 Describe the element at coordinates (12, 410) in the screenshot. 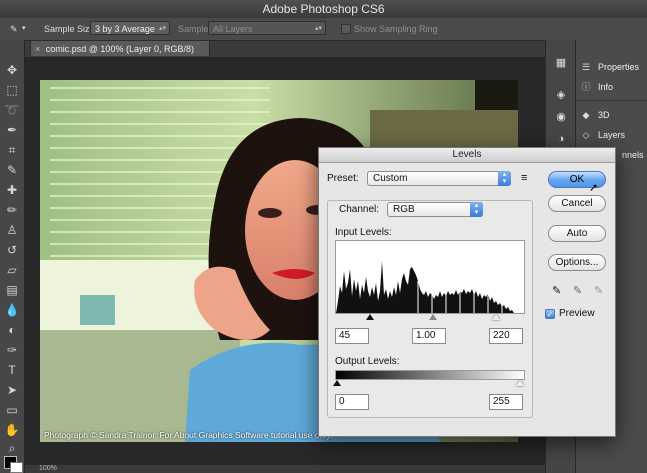

I see `shape-tool-icon: ▭` at that location.